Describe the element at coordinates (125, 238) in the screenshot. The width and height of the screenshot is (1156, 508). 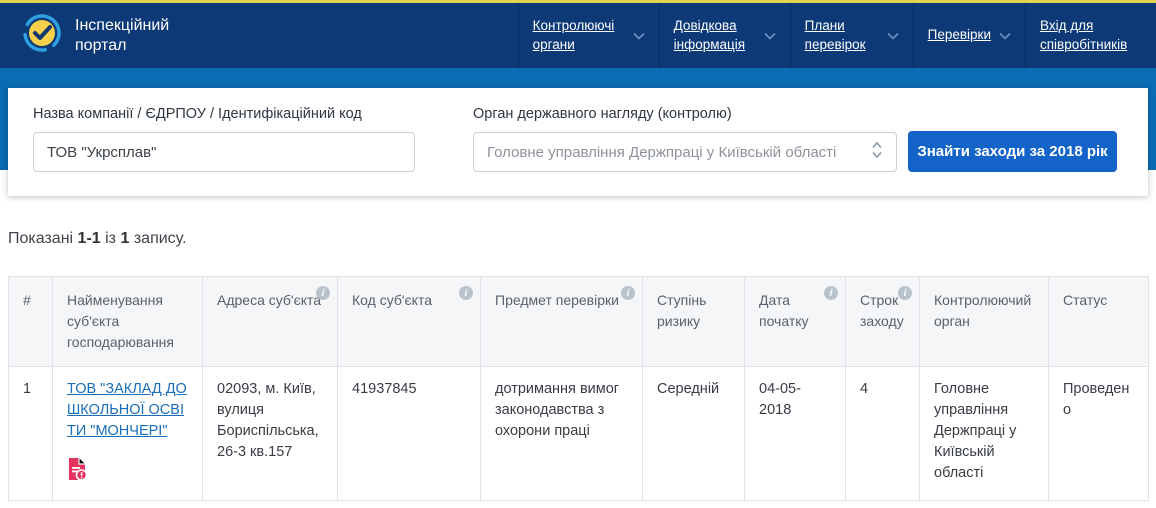
I see `summary-count: 1` at that location.